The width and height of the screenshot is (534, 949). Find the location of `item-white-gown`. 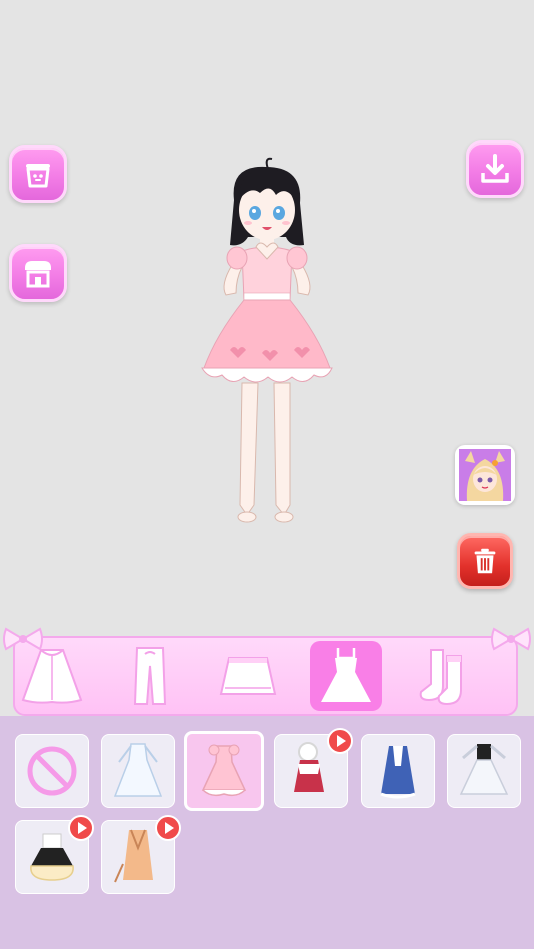

item-white-gown is located at coordinates (138, 771).